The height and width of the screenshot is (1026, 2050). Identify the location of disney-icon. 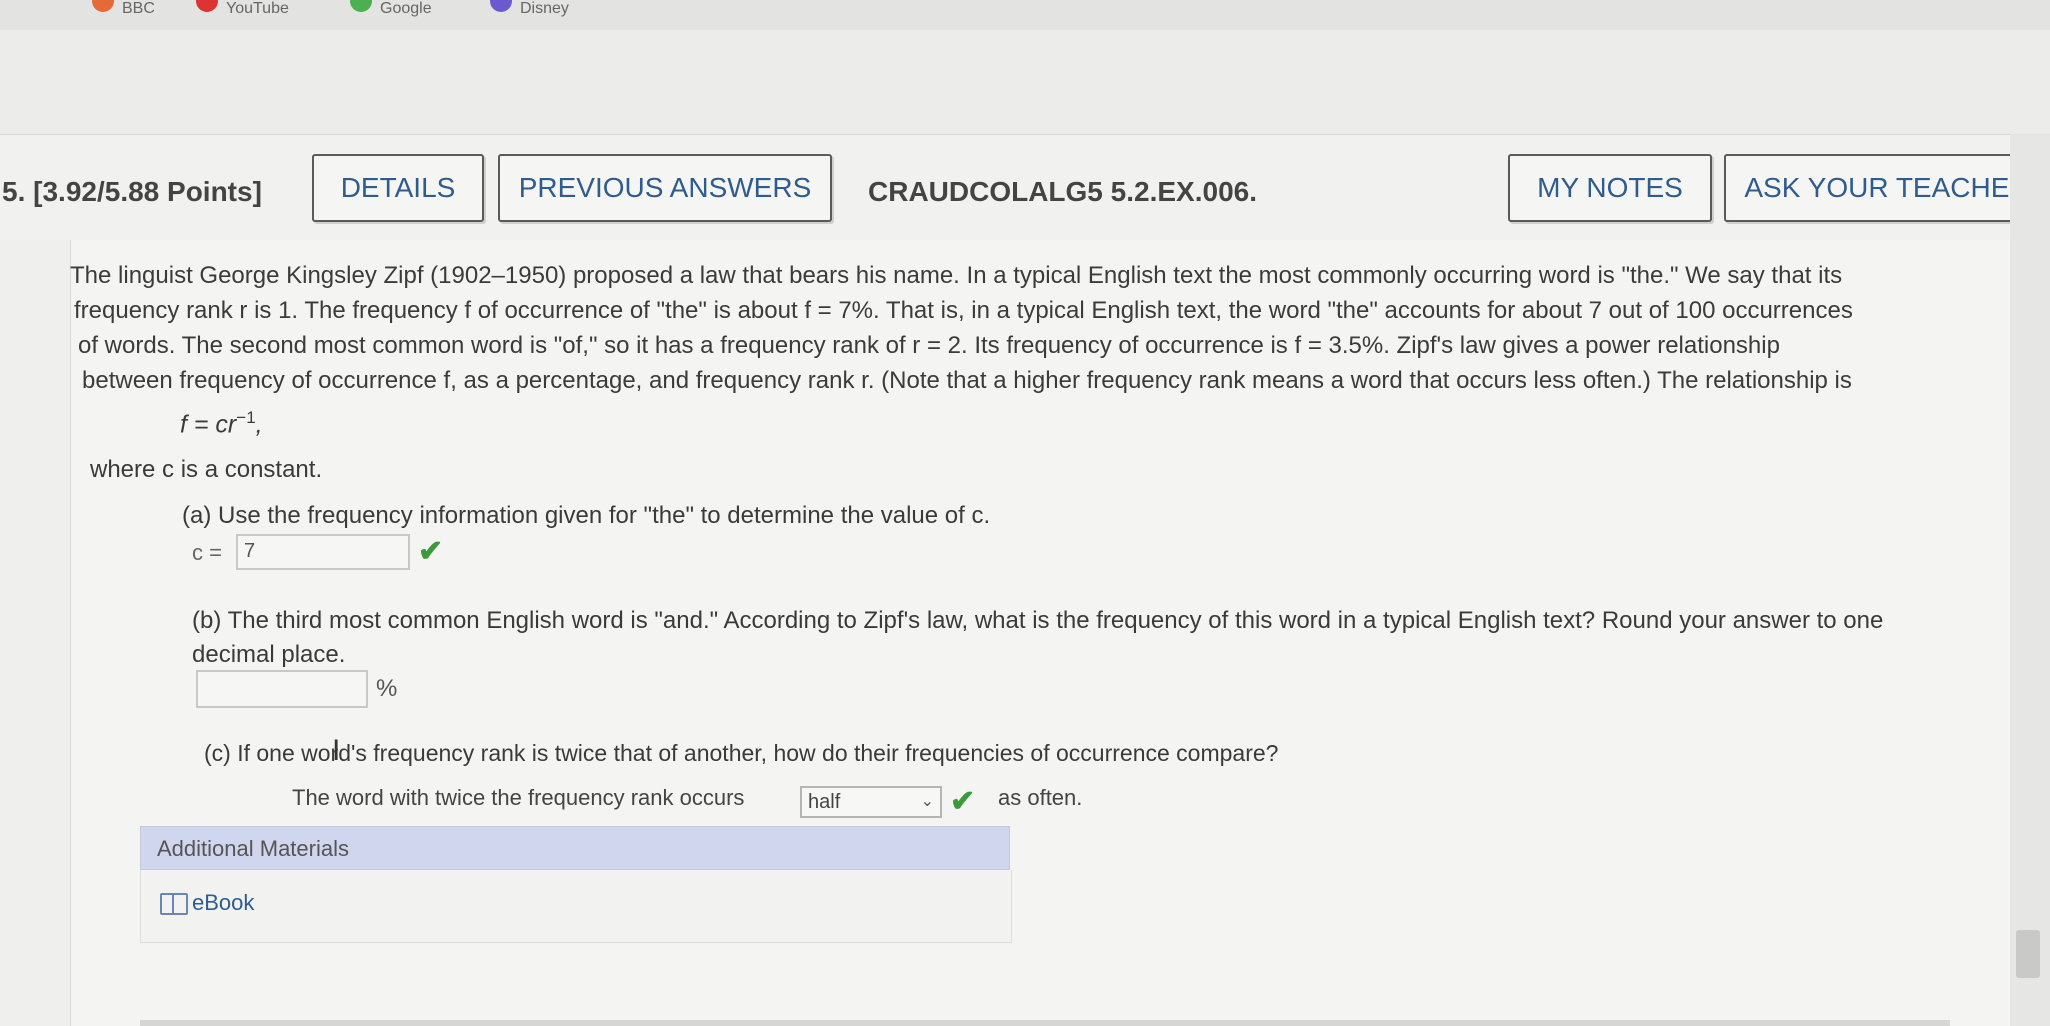
(501, 6).